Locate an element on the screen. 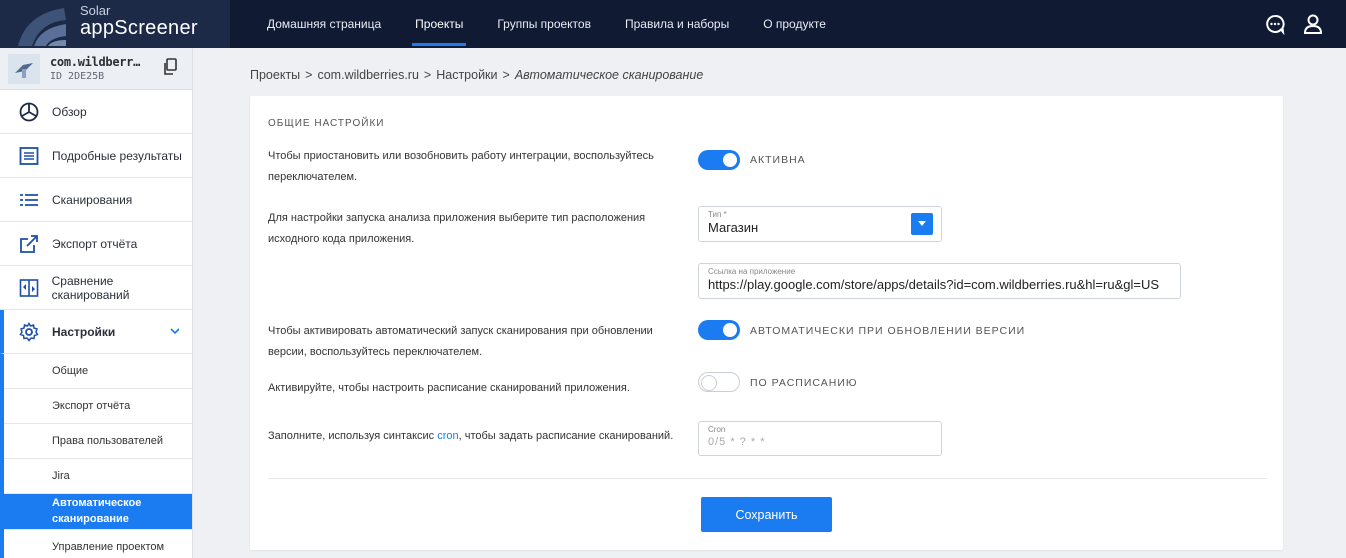 This screenshot has height=558, width=1346. section-title: ОБЩИЕ НАСТРОЙКИ is located at coordinates (326, 123).